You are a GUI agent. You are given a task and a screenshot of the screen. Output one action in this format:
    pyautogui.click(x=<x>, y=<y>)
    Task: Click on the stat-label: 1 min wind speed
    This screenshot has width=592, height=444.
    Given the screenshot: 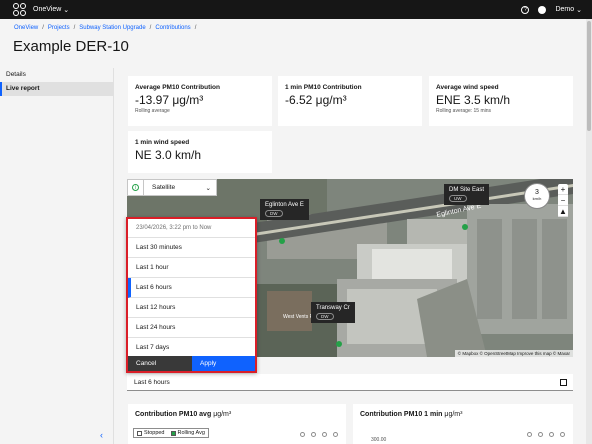 What is the action you would take?
    pyautogui.click(x=162, y=142)
    